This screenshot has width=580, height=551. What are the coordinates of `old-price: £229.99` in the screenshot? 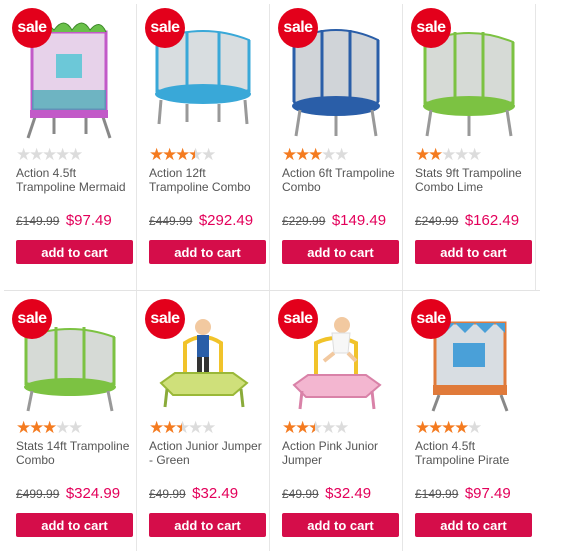 It's located at (304, 221).